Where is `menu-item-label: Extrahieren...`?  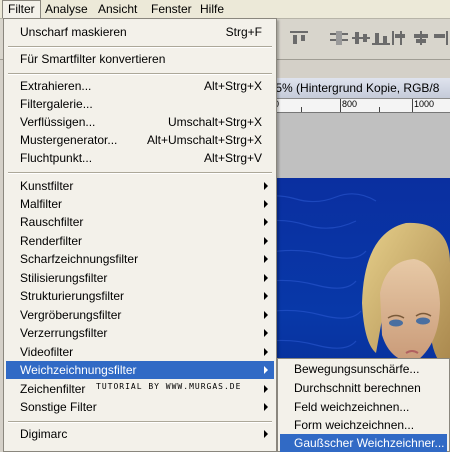 menu-item-label: Extrahieren... is located at coordinates (56, 86).